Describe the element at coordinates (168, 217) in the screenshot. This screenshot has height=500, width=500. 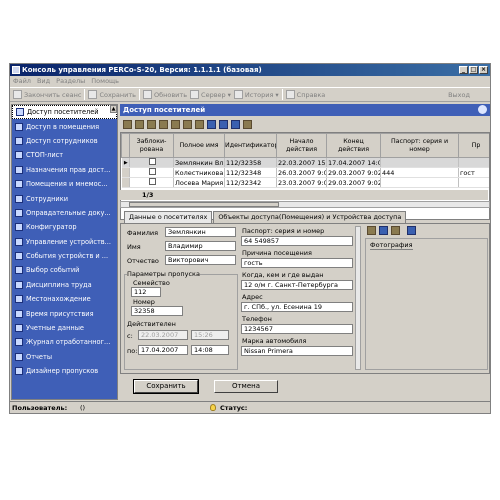
I see `tab-visitor-data: Данные о посетителях` at that location.